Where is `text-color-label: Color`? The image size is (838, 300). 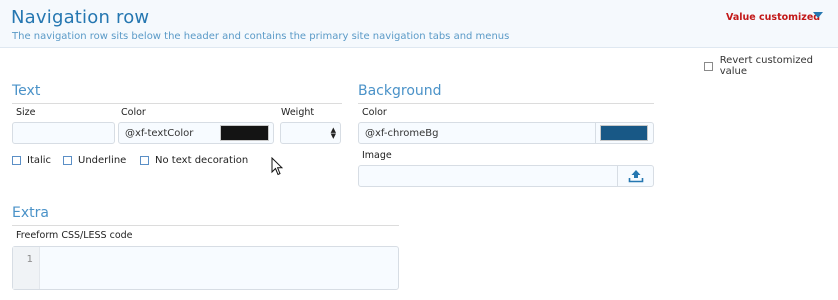 text-color-label: Color is located at coordinates (133, 112).